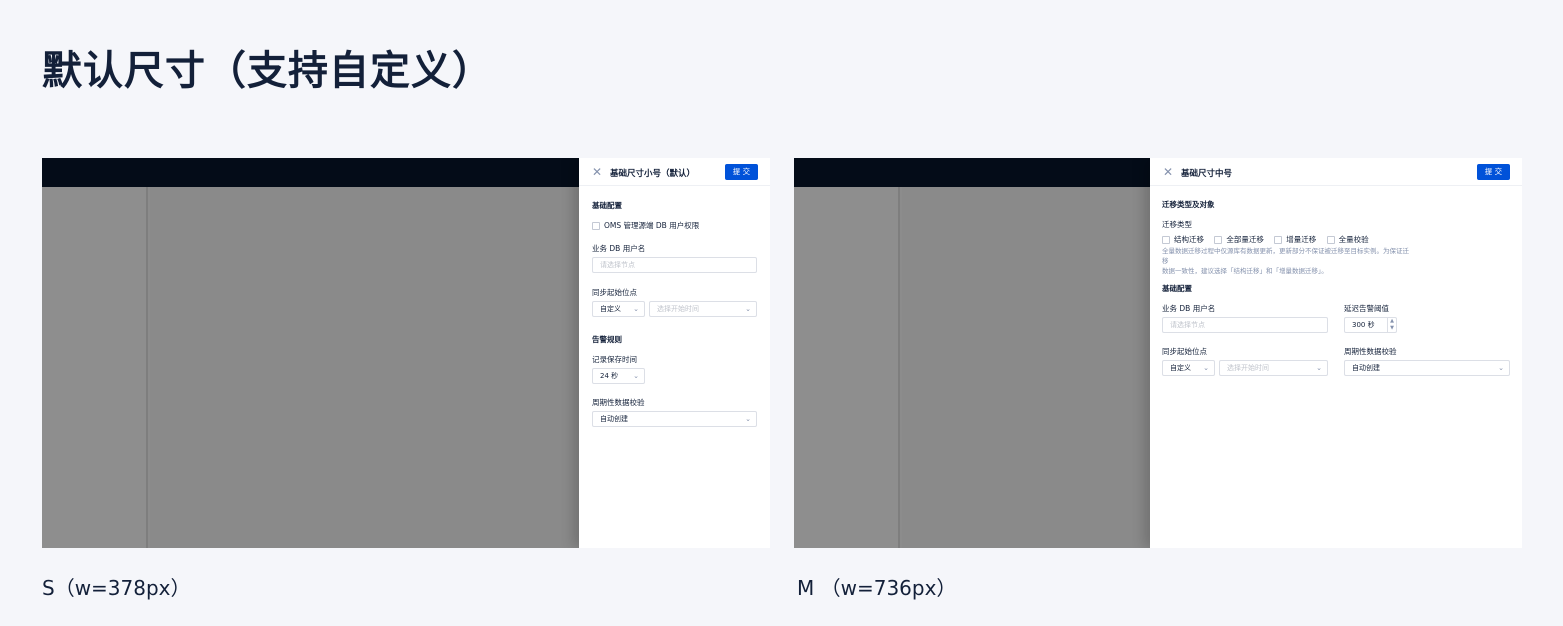 The height and width of the screenshot is (626, 1563). What do you see at coordinates (1366, 308) in the screenshot?
I see `delay-threshold-label: 延迟告警阈值` at bounding box center [1366, 308].